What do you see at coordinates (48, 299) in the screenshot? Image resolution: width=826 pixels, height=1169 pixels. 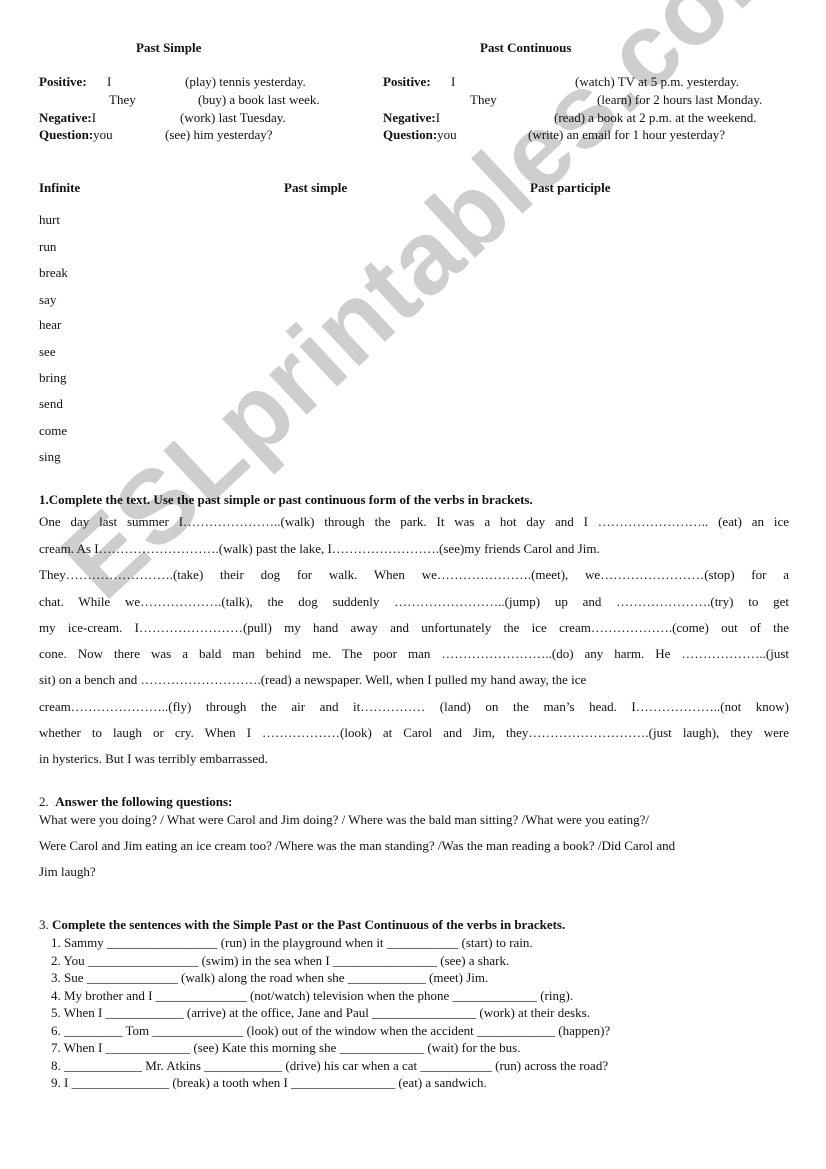 I see `verb-row: say` at bounding box center [48, 299].